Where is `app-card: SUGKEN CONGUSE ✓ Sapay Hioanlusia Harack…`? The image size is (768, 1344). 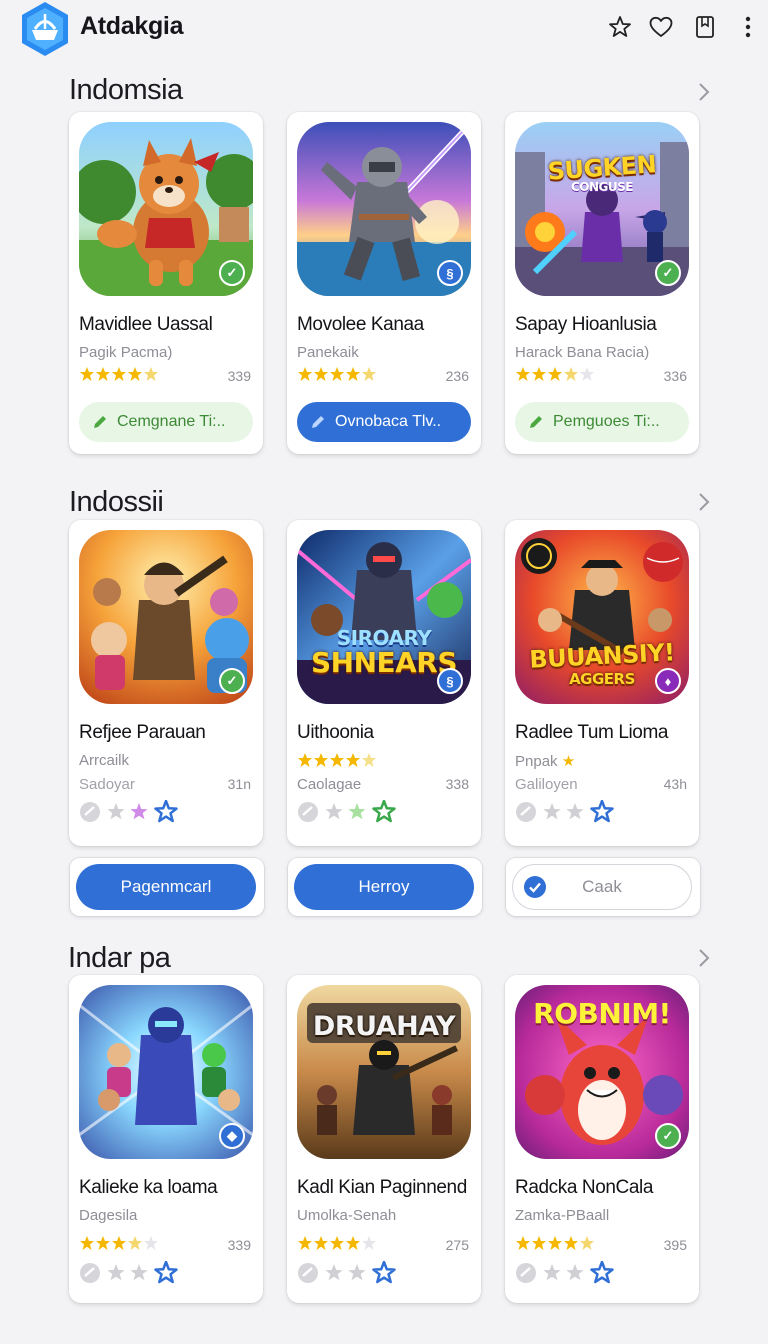 app-card: SUGKEN CONGUSE ✓ Sapay Hioanlusia Harack… is located at coordinates (602, 283).